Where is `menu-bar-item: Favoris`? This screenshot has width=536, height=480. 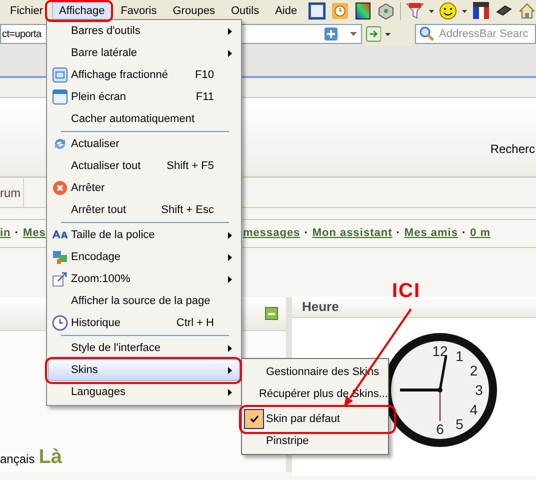 menu-bar-item: Favoris is located at coordinates (139, 11).